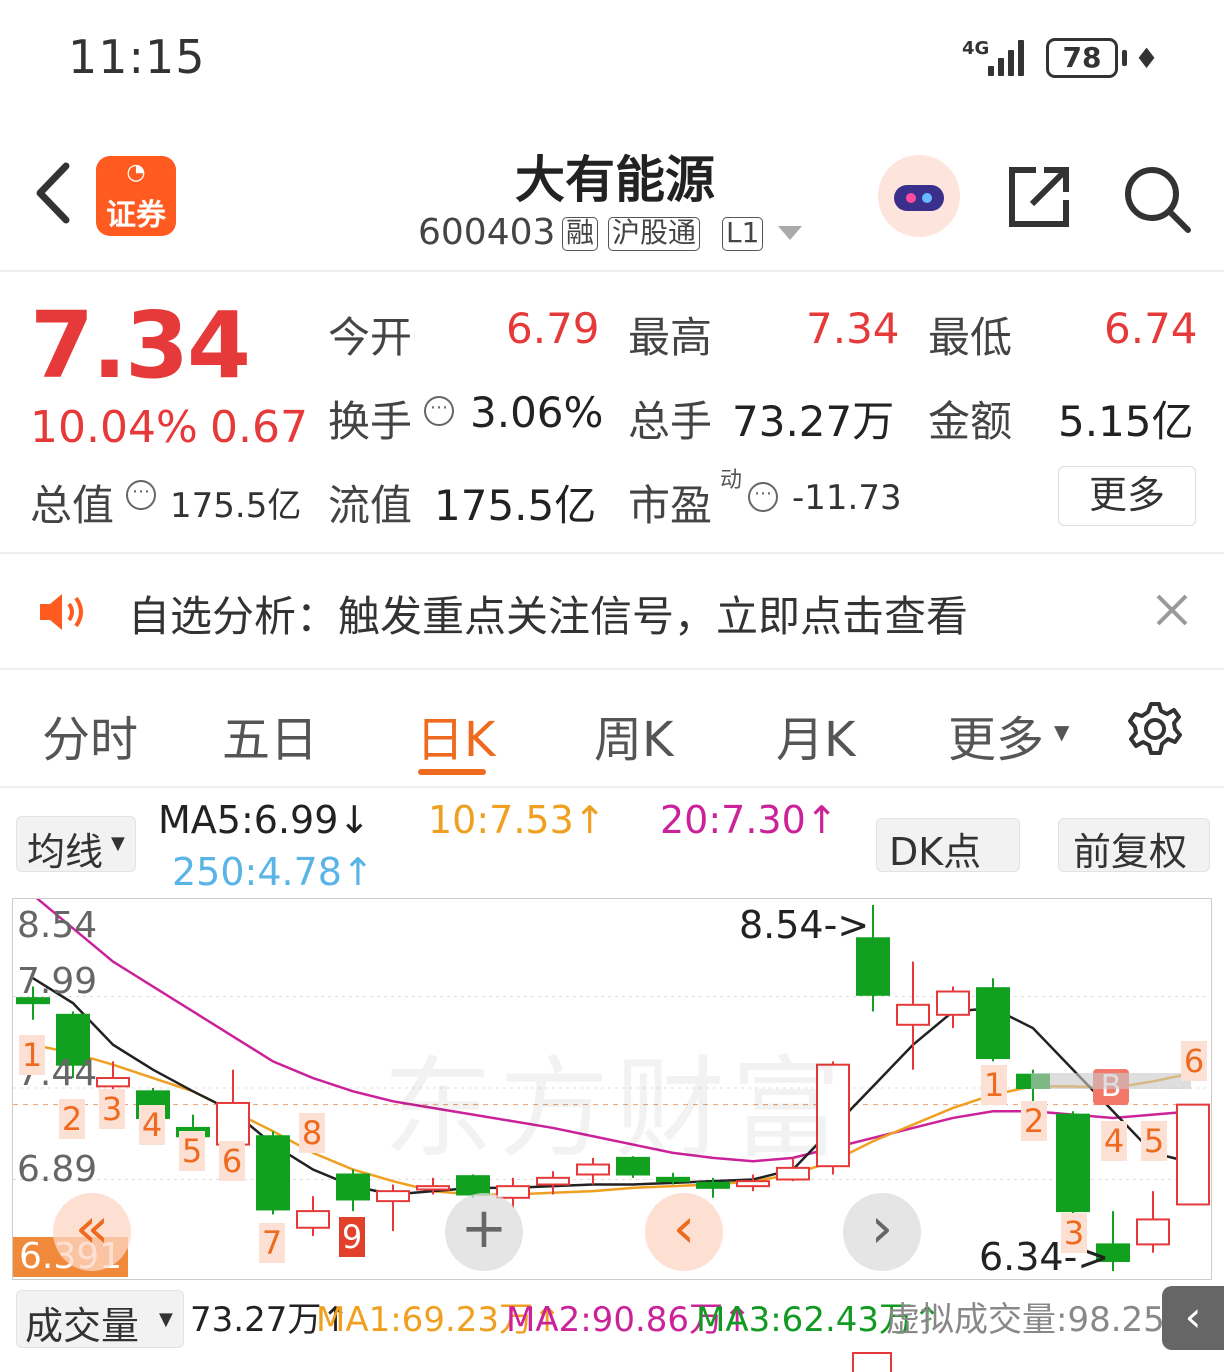 The image size is (1224, 1372). What do you see at coordinates (996, 735) in the screenshot?
I see `tab-more: 更多` at bounding box center [996, 735].